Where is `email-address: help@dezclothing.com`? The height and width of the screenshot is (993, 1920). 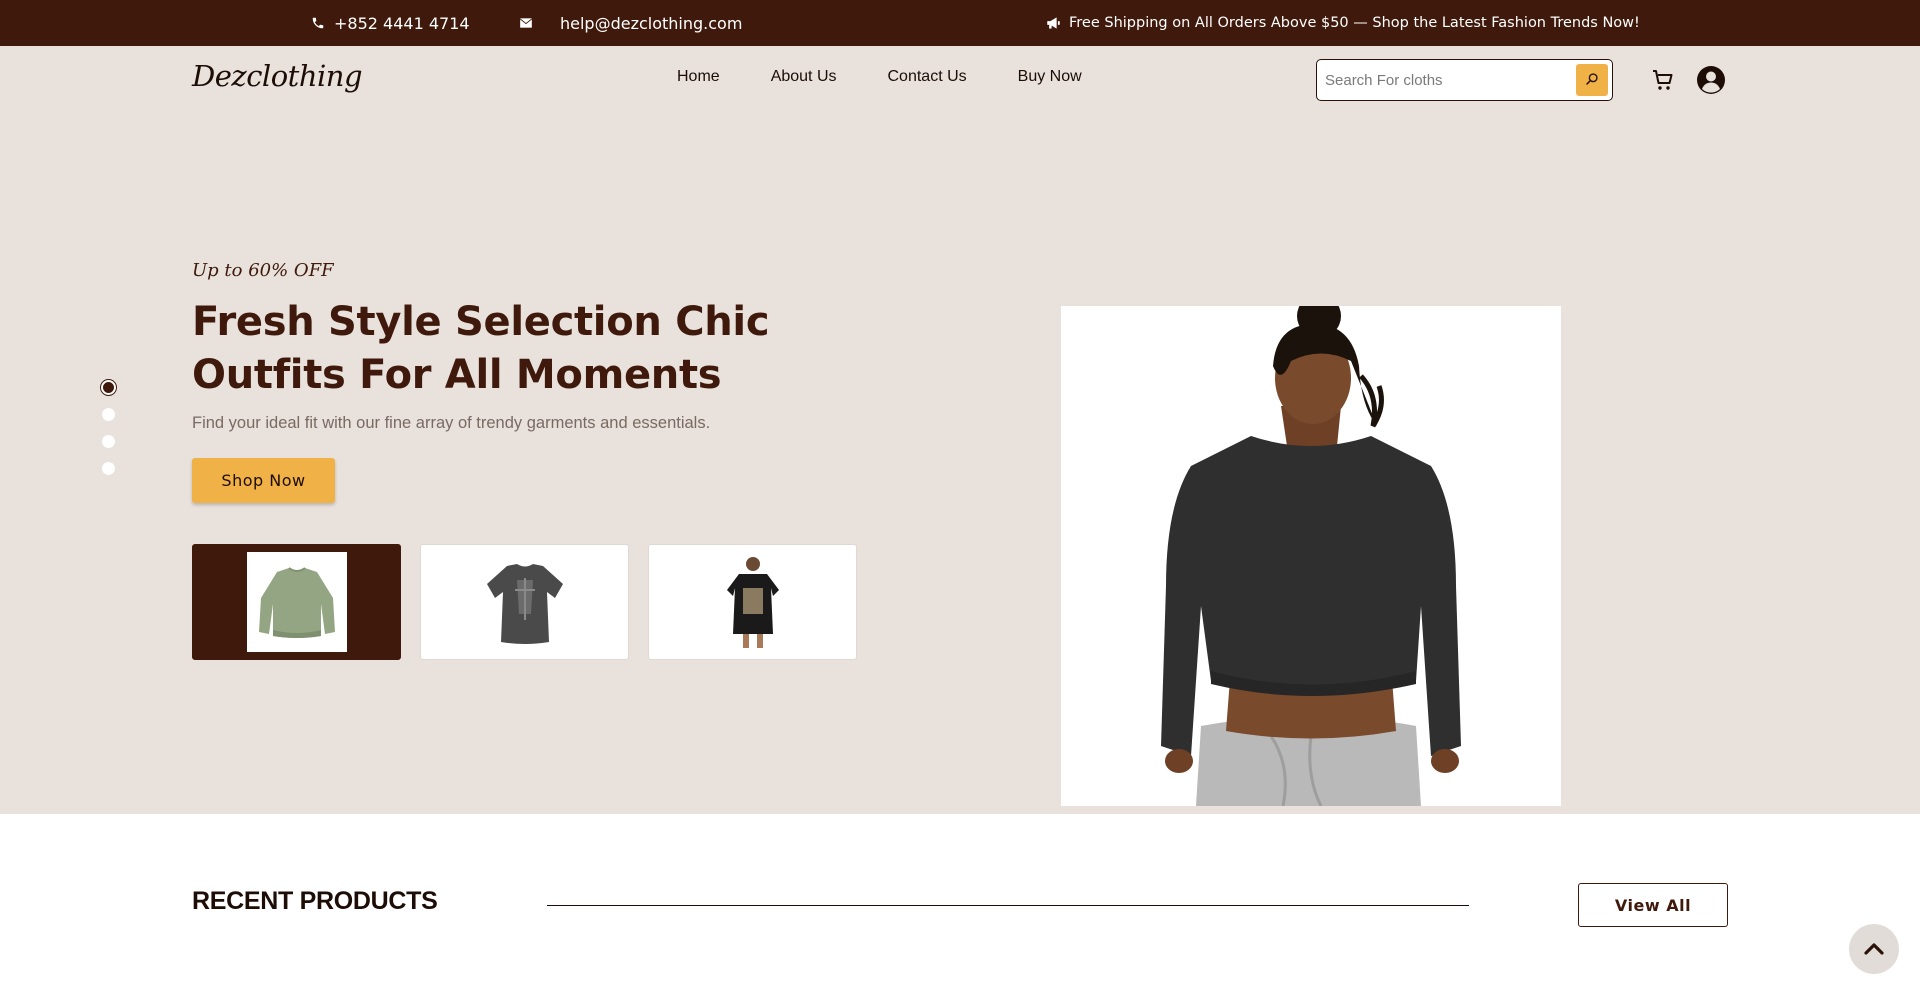
email-address: help@dezclothing.com is located at coordinates (651, 23).